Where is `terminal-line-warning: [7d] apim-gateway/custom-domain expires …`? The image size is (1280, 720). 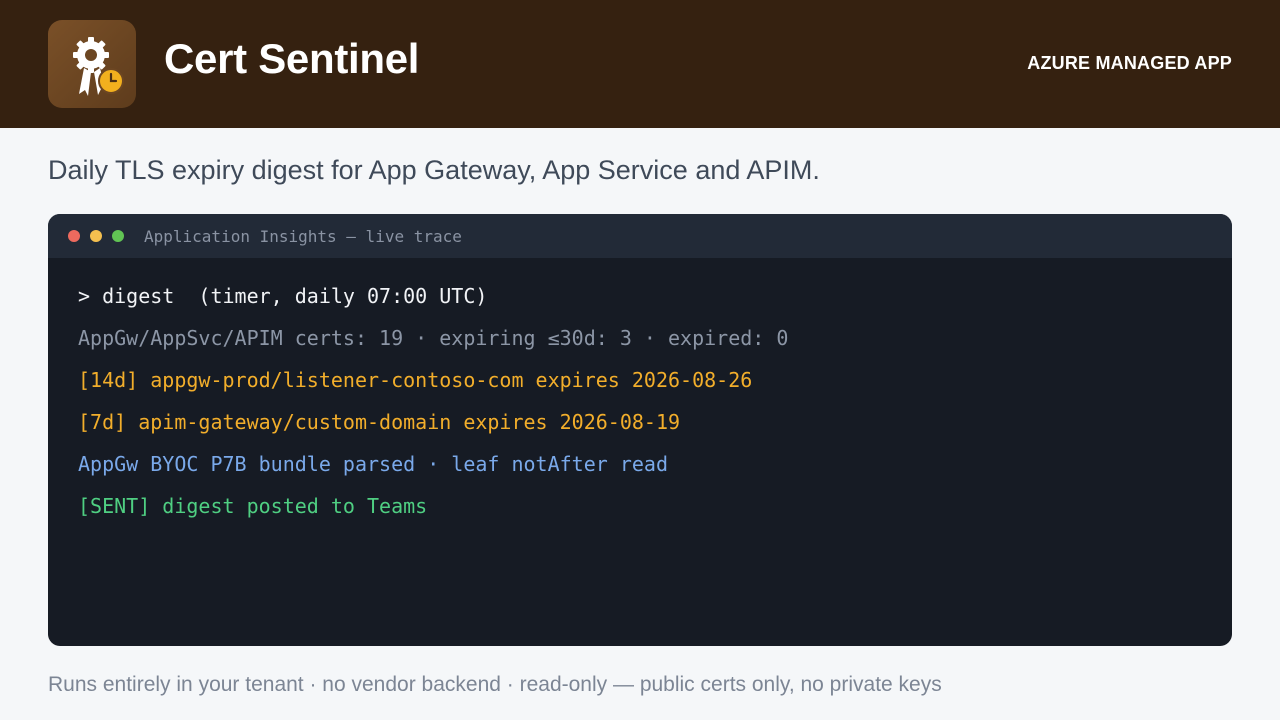
terminal-line-warning: [7d] apim-gateway/custom-domain expires … is located at coordinates (379, 422).